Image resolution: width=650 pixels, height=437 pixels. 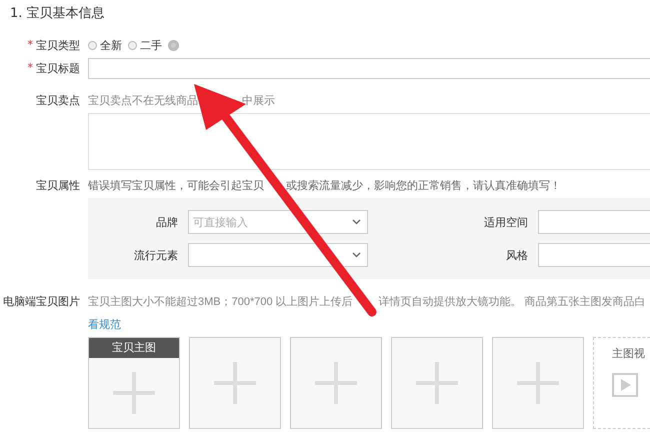 What do you see at coordinates (57, 14) in the screenshot?
I see `section-title: 1. 宝贝基本信息` at bounding box center [57, 14].